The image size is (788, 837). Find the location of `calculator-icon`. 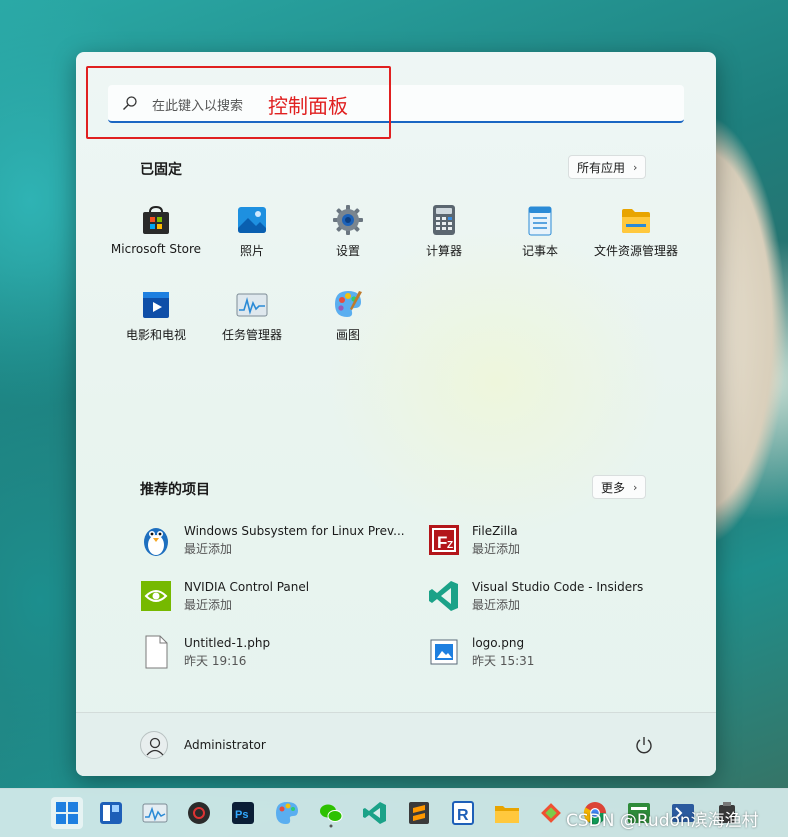

calculator-icon is located at coordinates (444, 220).